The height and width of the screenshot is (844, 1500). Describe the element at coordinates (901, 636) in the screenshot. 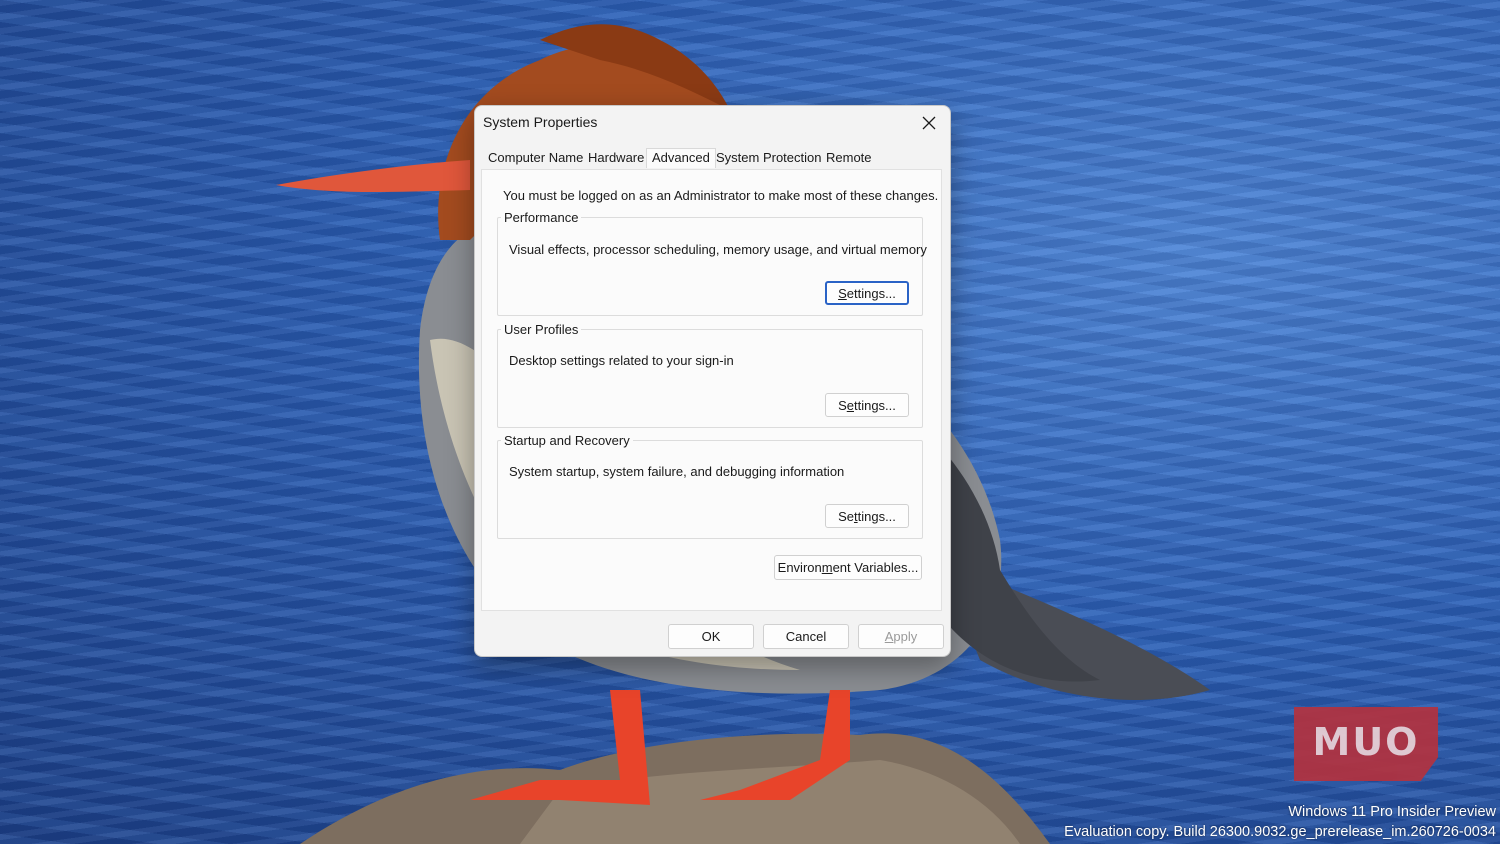

I see `apply-button: Apply` at that location.